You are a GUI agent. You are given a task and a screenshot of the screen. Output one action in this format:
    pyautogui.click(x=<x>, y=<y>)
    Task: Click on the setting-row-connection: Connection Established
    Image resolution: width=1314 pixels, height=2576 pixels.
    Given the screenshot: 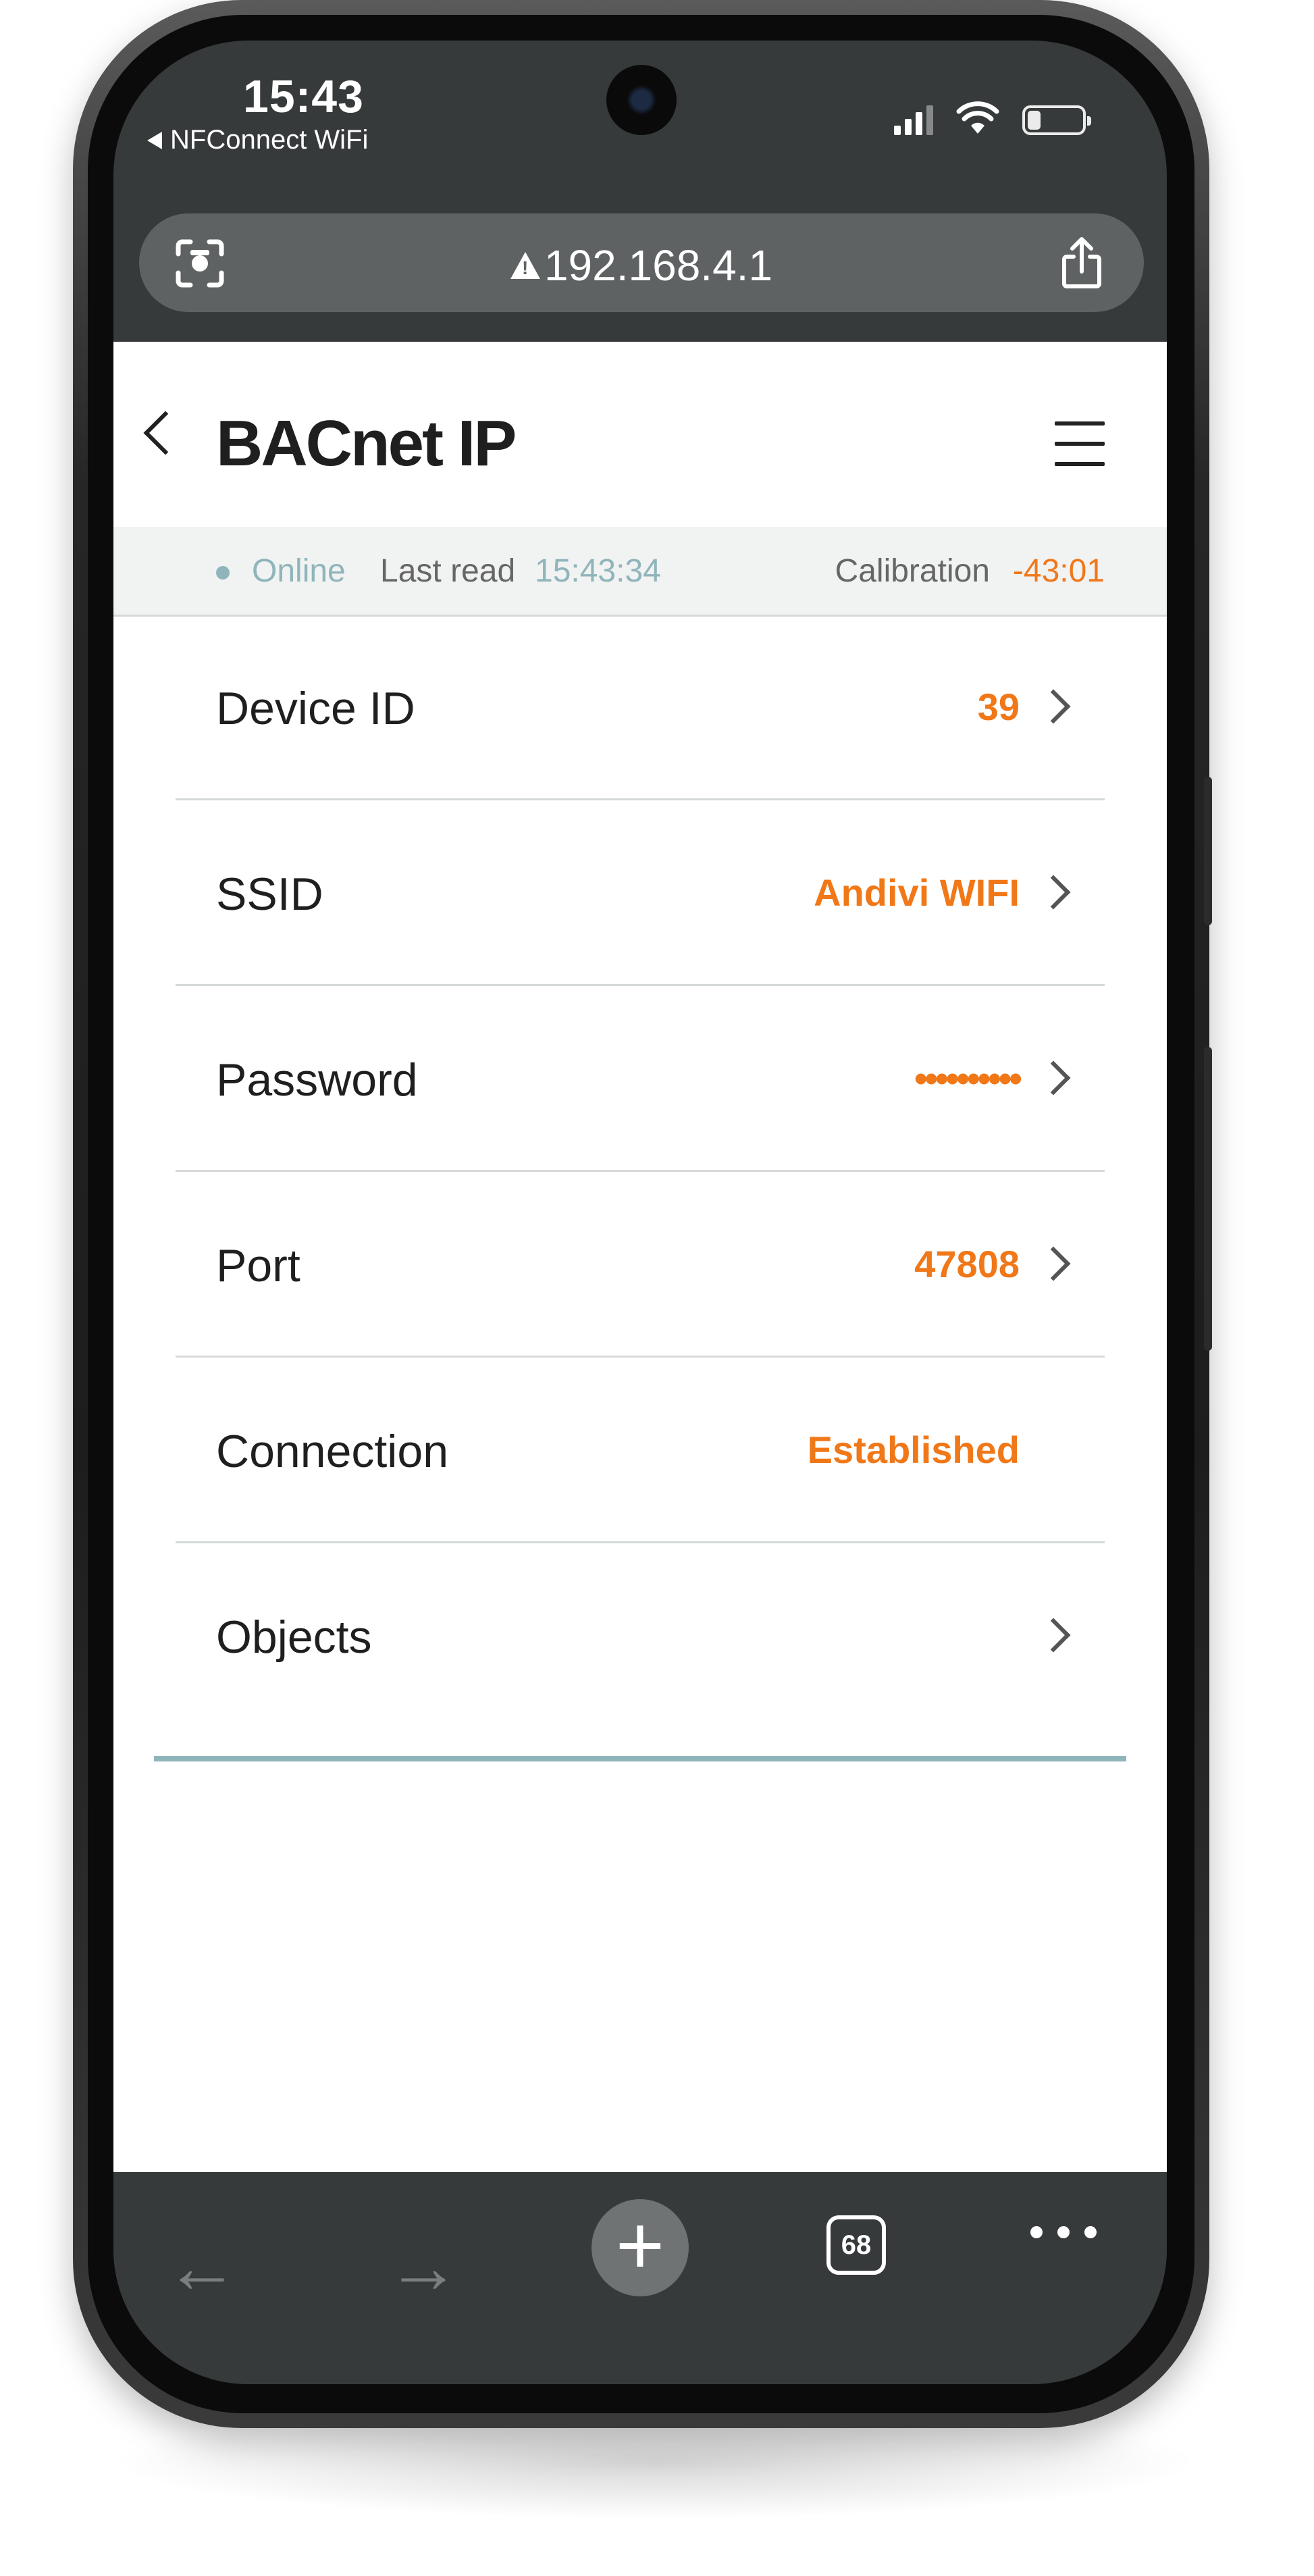 What is the action you would take?
    pyautogui.click(x=640, y=1450)
    